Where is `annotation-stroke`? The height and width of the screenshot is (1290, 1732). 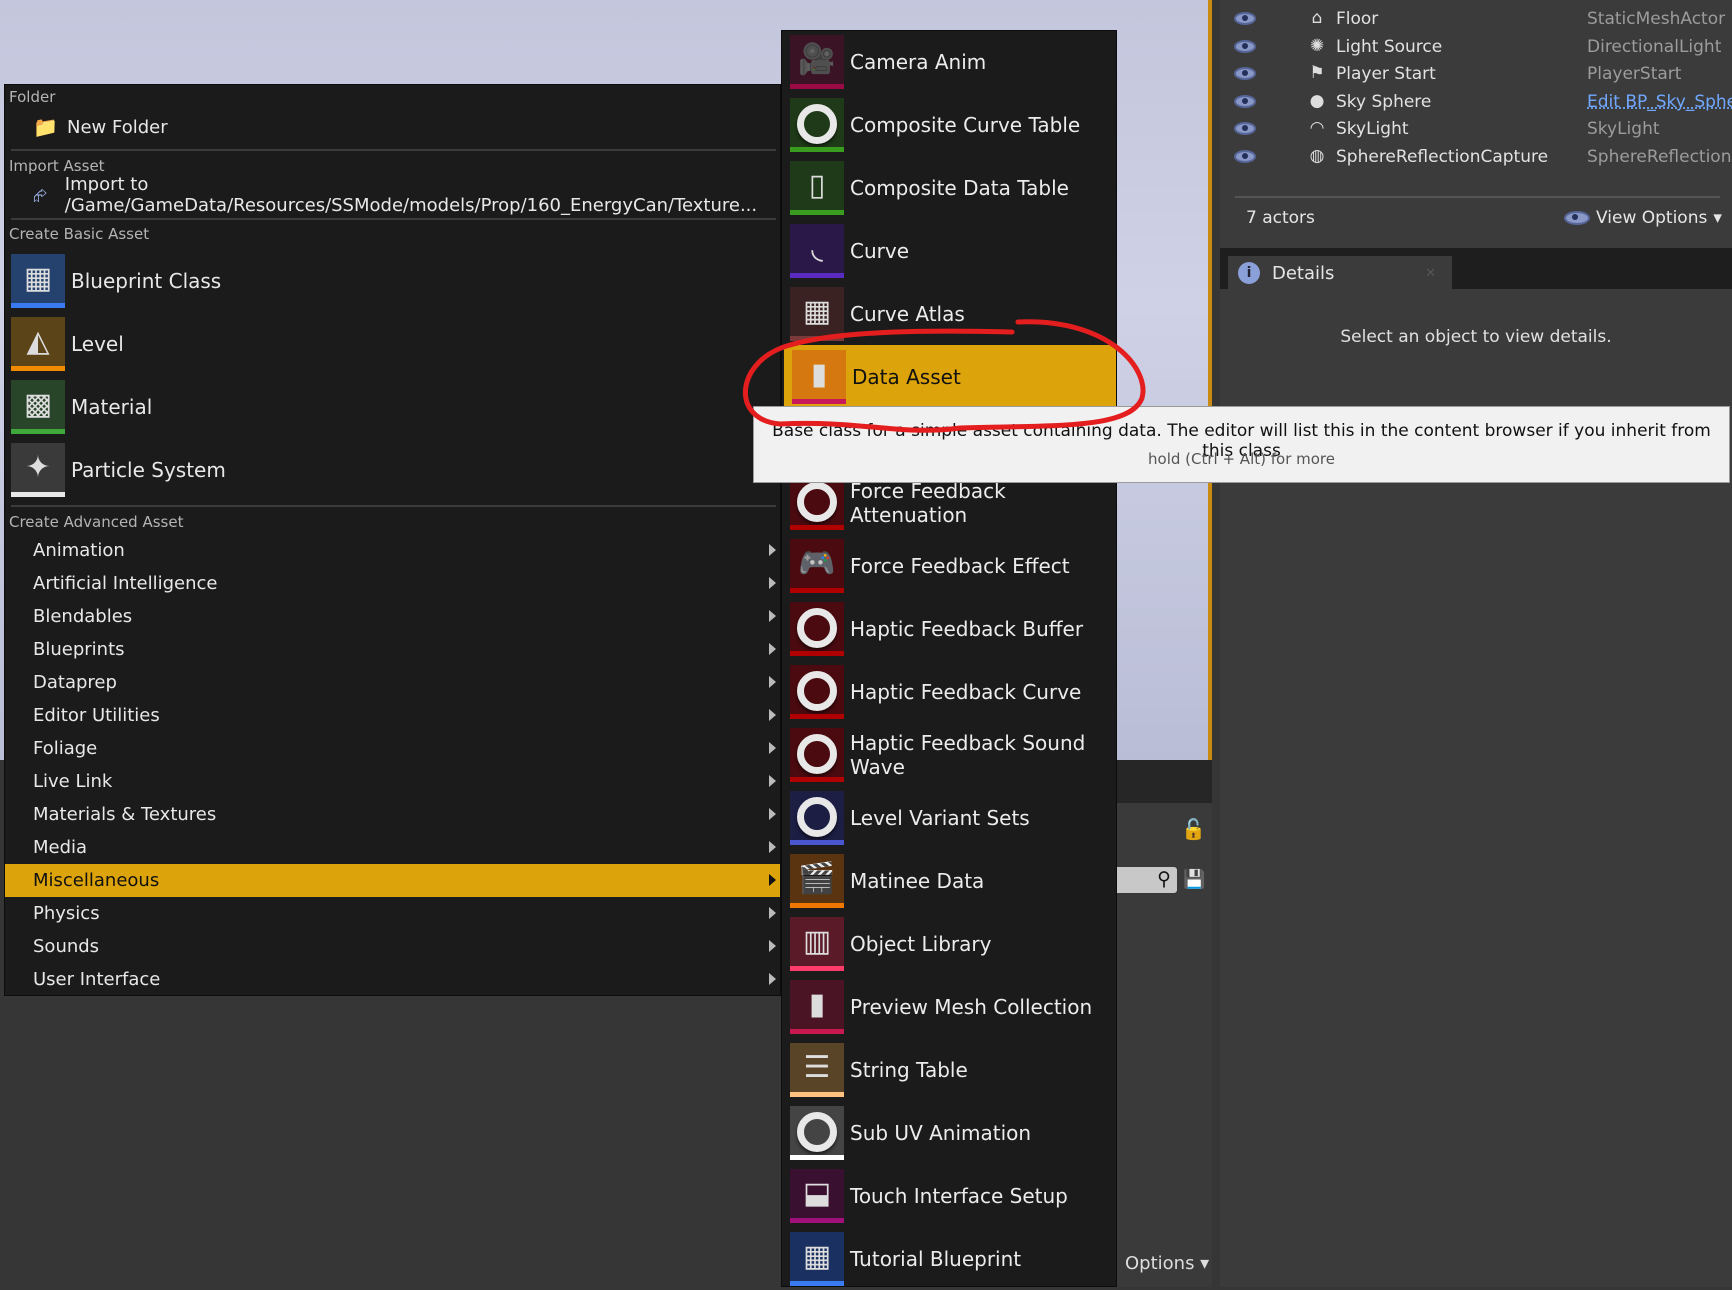 annotation-stroke is located at coordinates (944, 376).